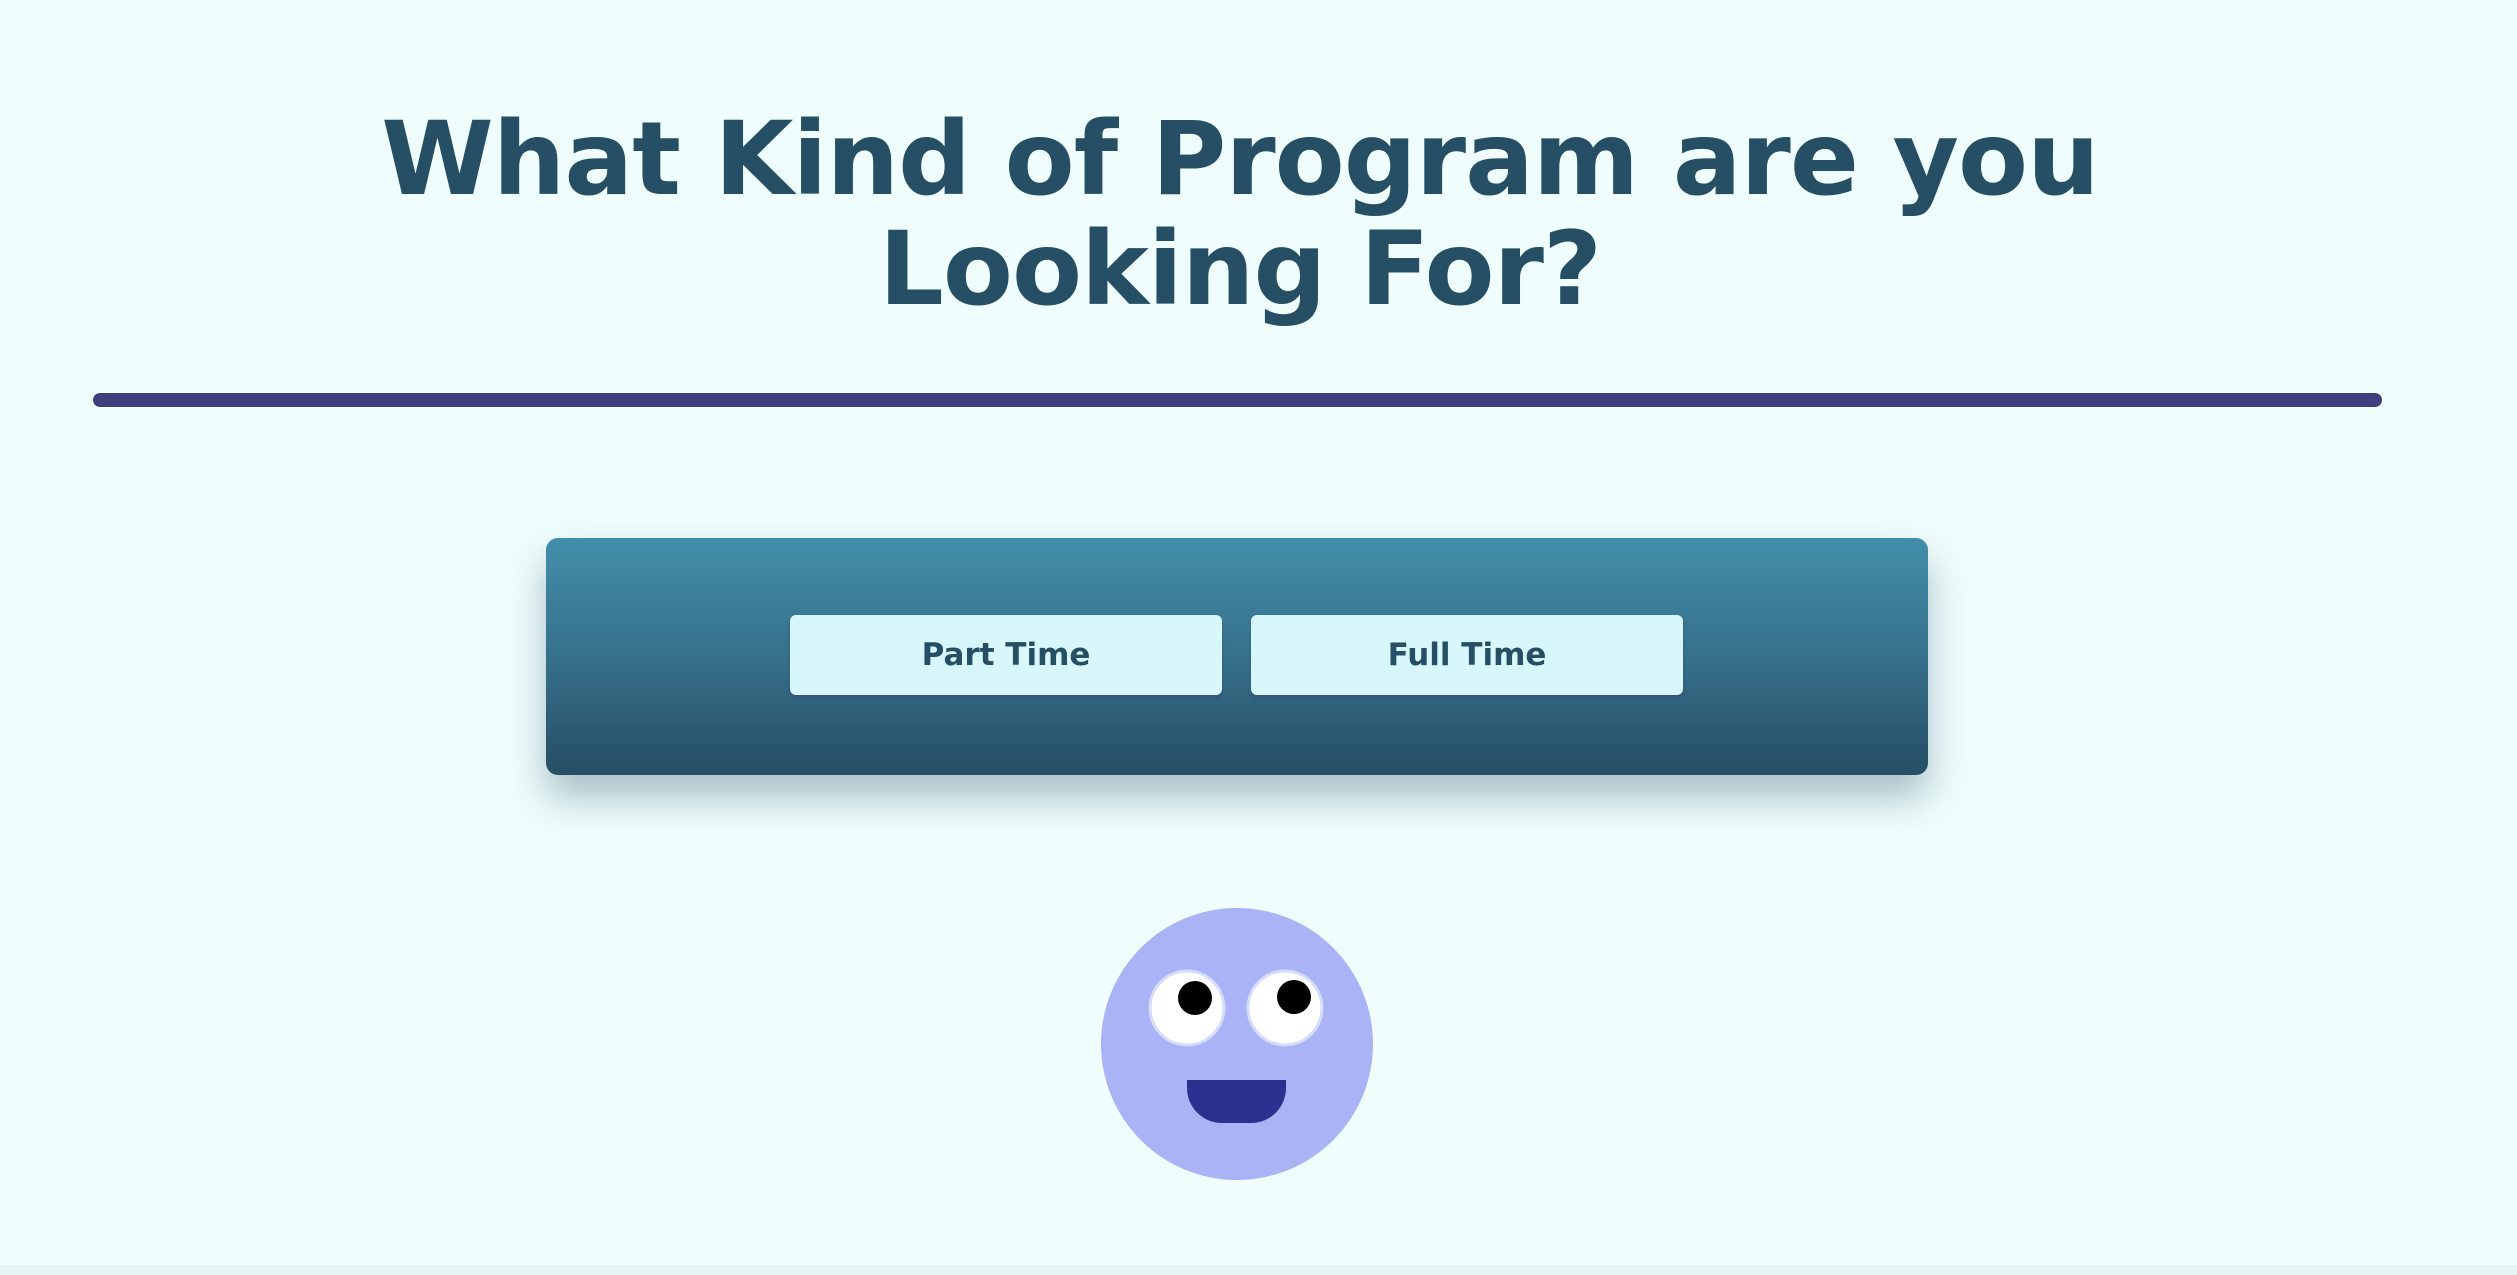 This screenshot has height=1275, width=2517. Describe the element at coordinates (1195, 998) in the screenshot. I see `mascot-left-pupil` at that location.